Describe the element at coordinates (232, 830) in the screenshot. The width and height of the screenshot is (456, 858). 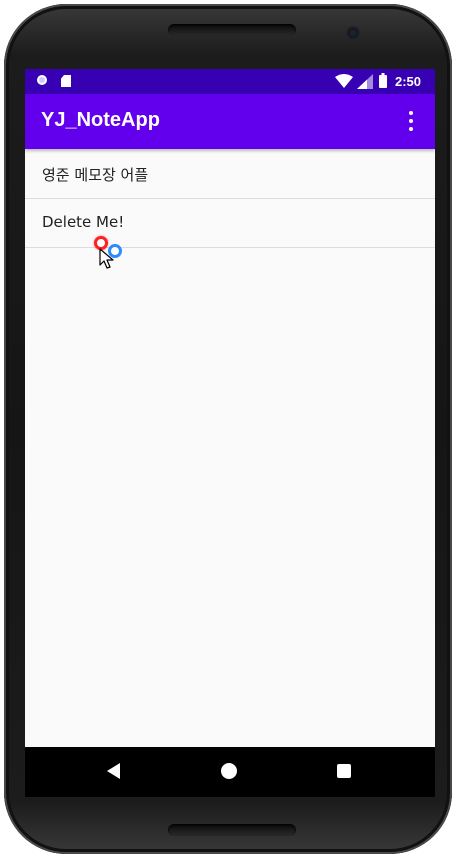
I see `bottom-speaker` at that location.